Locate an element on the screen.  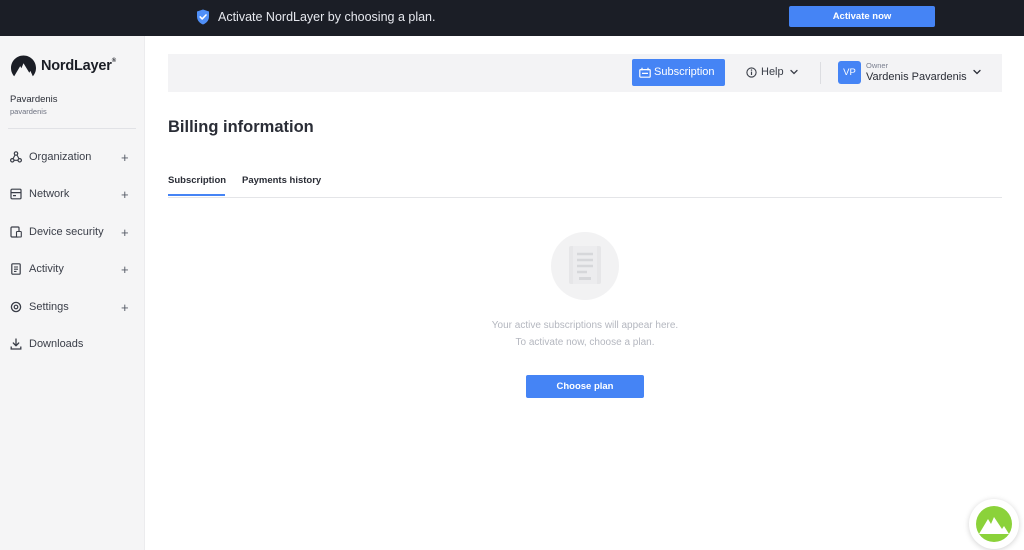
network-icon is located at coordinates (16, 194).